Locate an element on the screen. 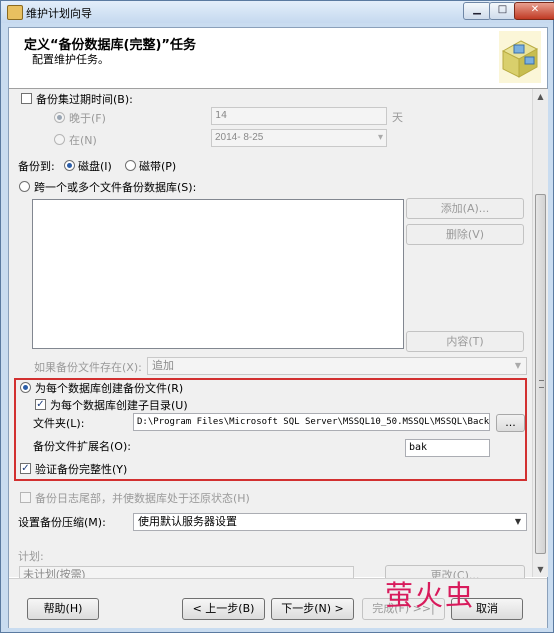 The height and width of the screenshot is (633, 554). compression-label: 设置备份压缩(M): is located at coordinates (62, 522).